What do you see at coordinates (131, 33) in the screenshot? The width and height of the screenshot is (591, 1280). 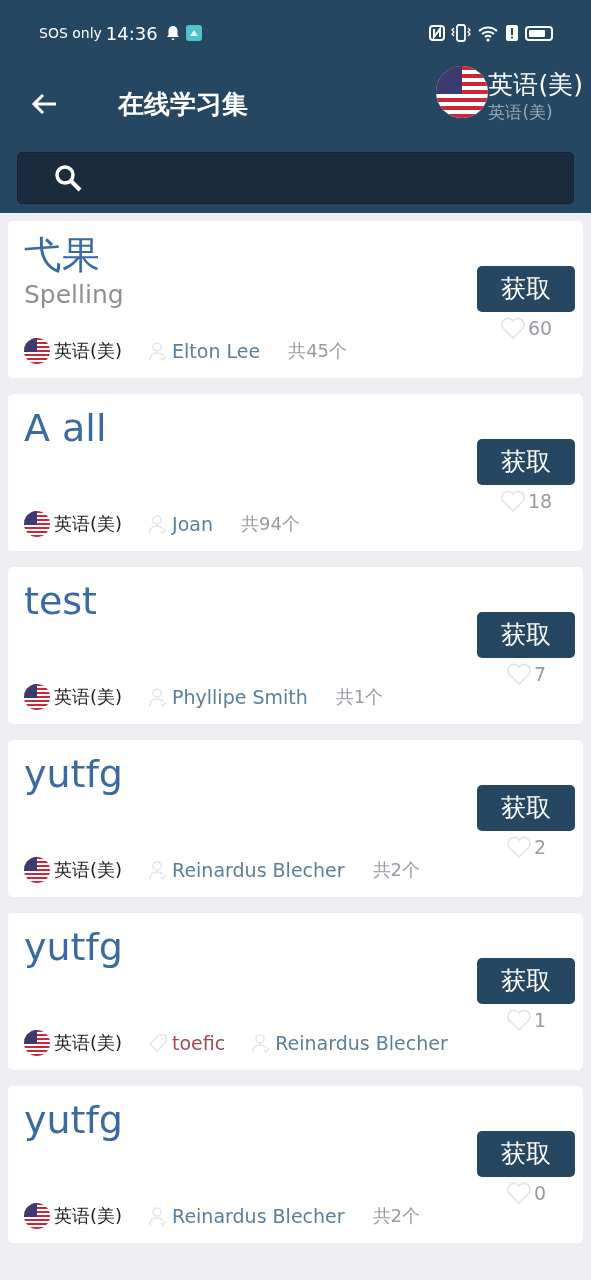 I see `clock: 14:36` at bounding box center [131, 33].